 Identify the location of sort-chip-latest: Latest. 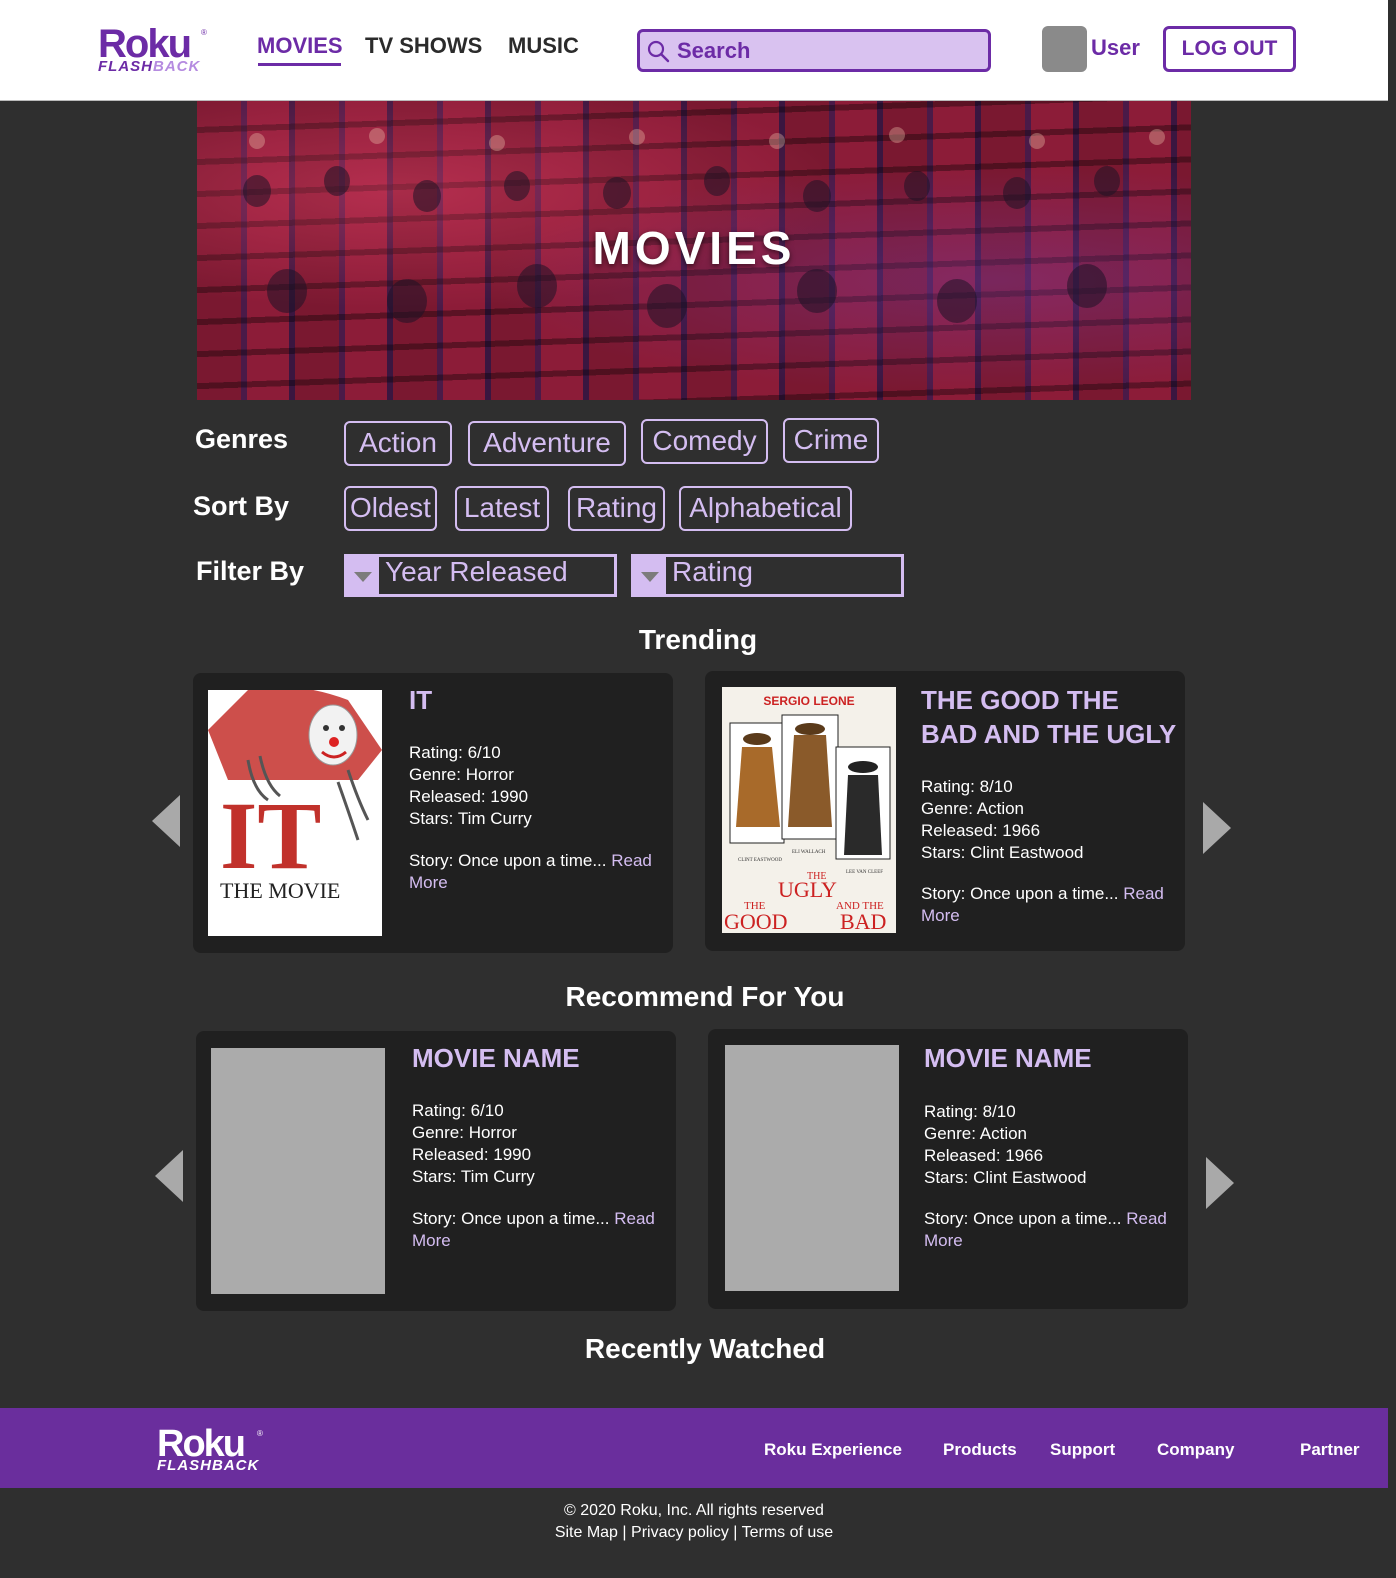
(502, 508).